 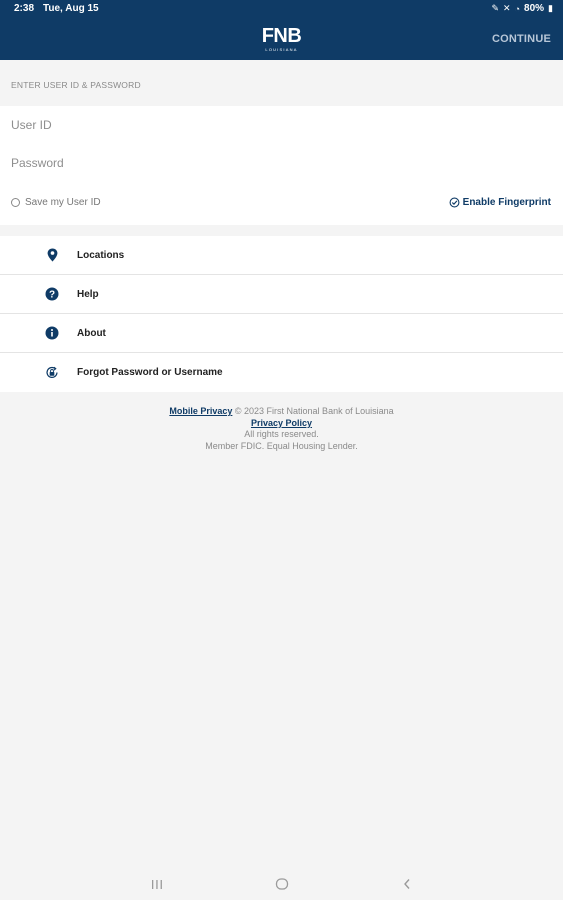 What do you see at coordinates (88, 294) in the screenshot?
I see `menu-item-label: Help` at bounding box center [88, 294].